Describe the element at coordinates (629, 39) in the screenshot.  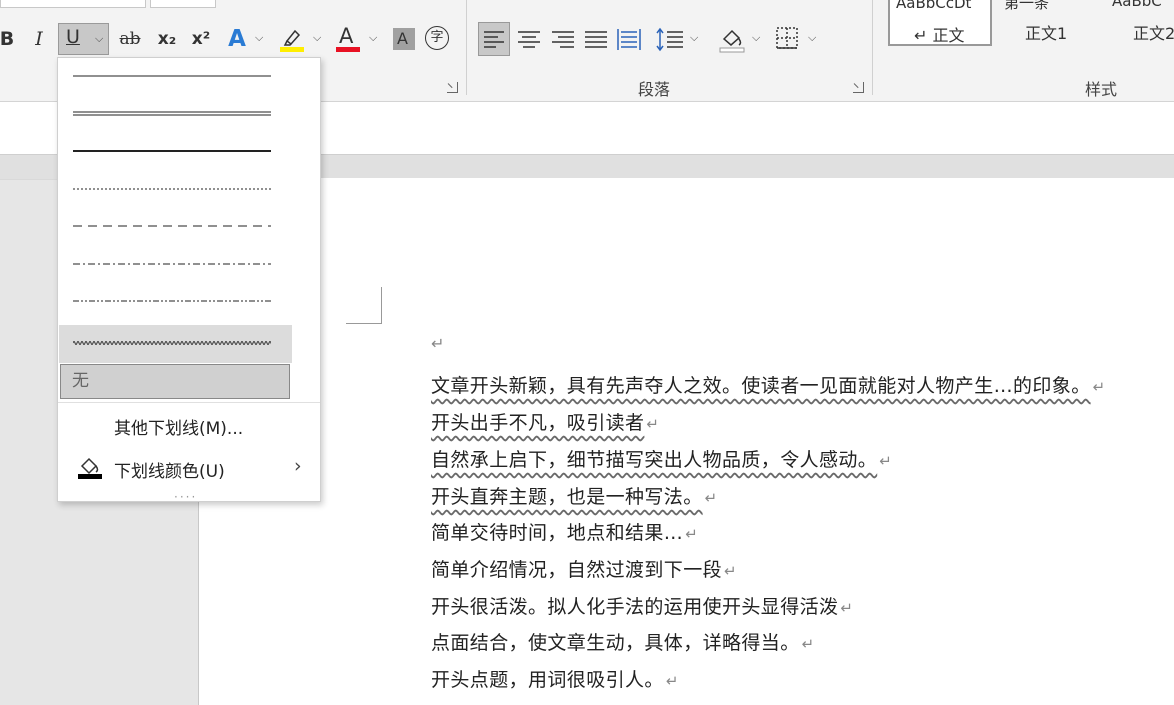
I see `distributed-icon` at that location.